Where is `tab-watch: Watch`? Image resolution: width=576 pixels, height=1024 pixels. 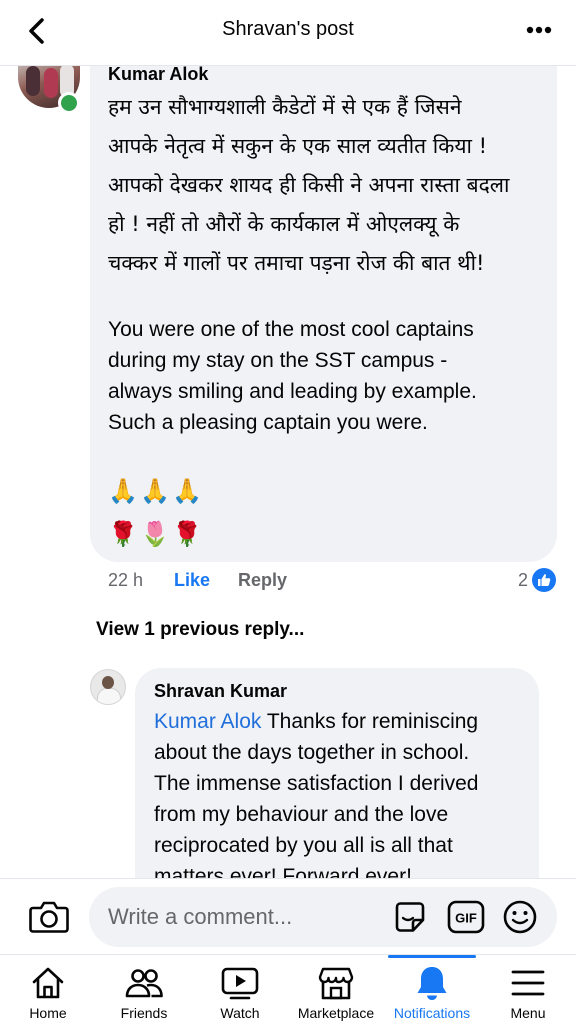
tab-watch: Watch is located at coordinates (240, 989).